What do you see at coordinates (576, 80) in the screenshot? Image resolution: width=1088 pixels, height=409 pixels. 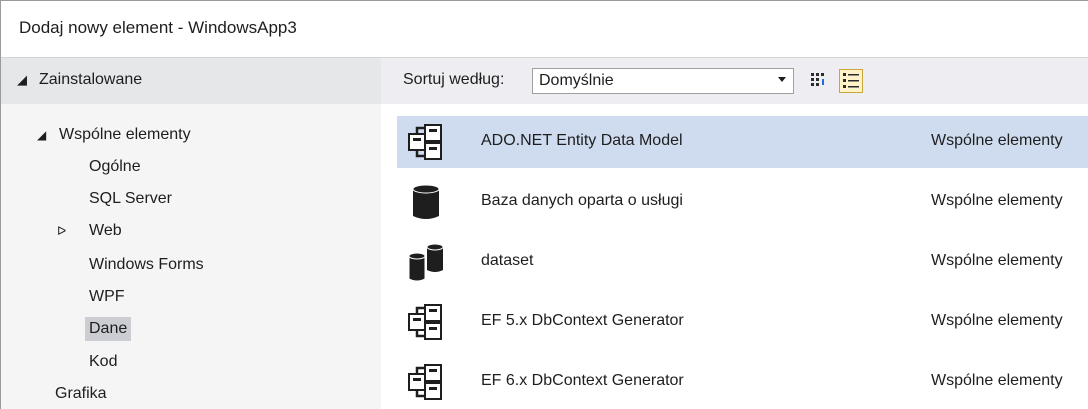 I see `sort-dropdown-value: Domyślnie` at bounding box center [576, 80].